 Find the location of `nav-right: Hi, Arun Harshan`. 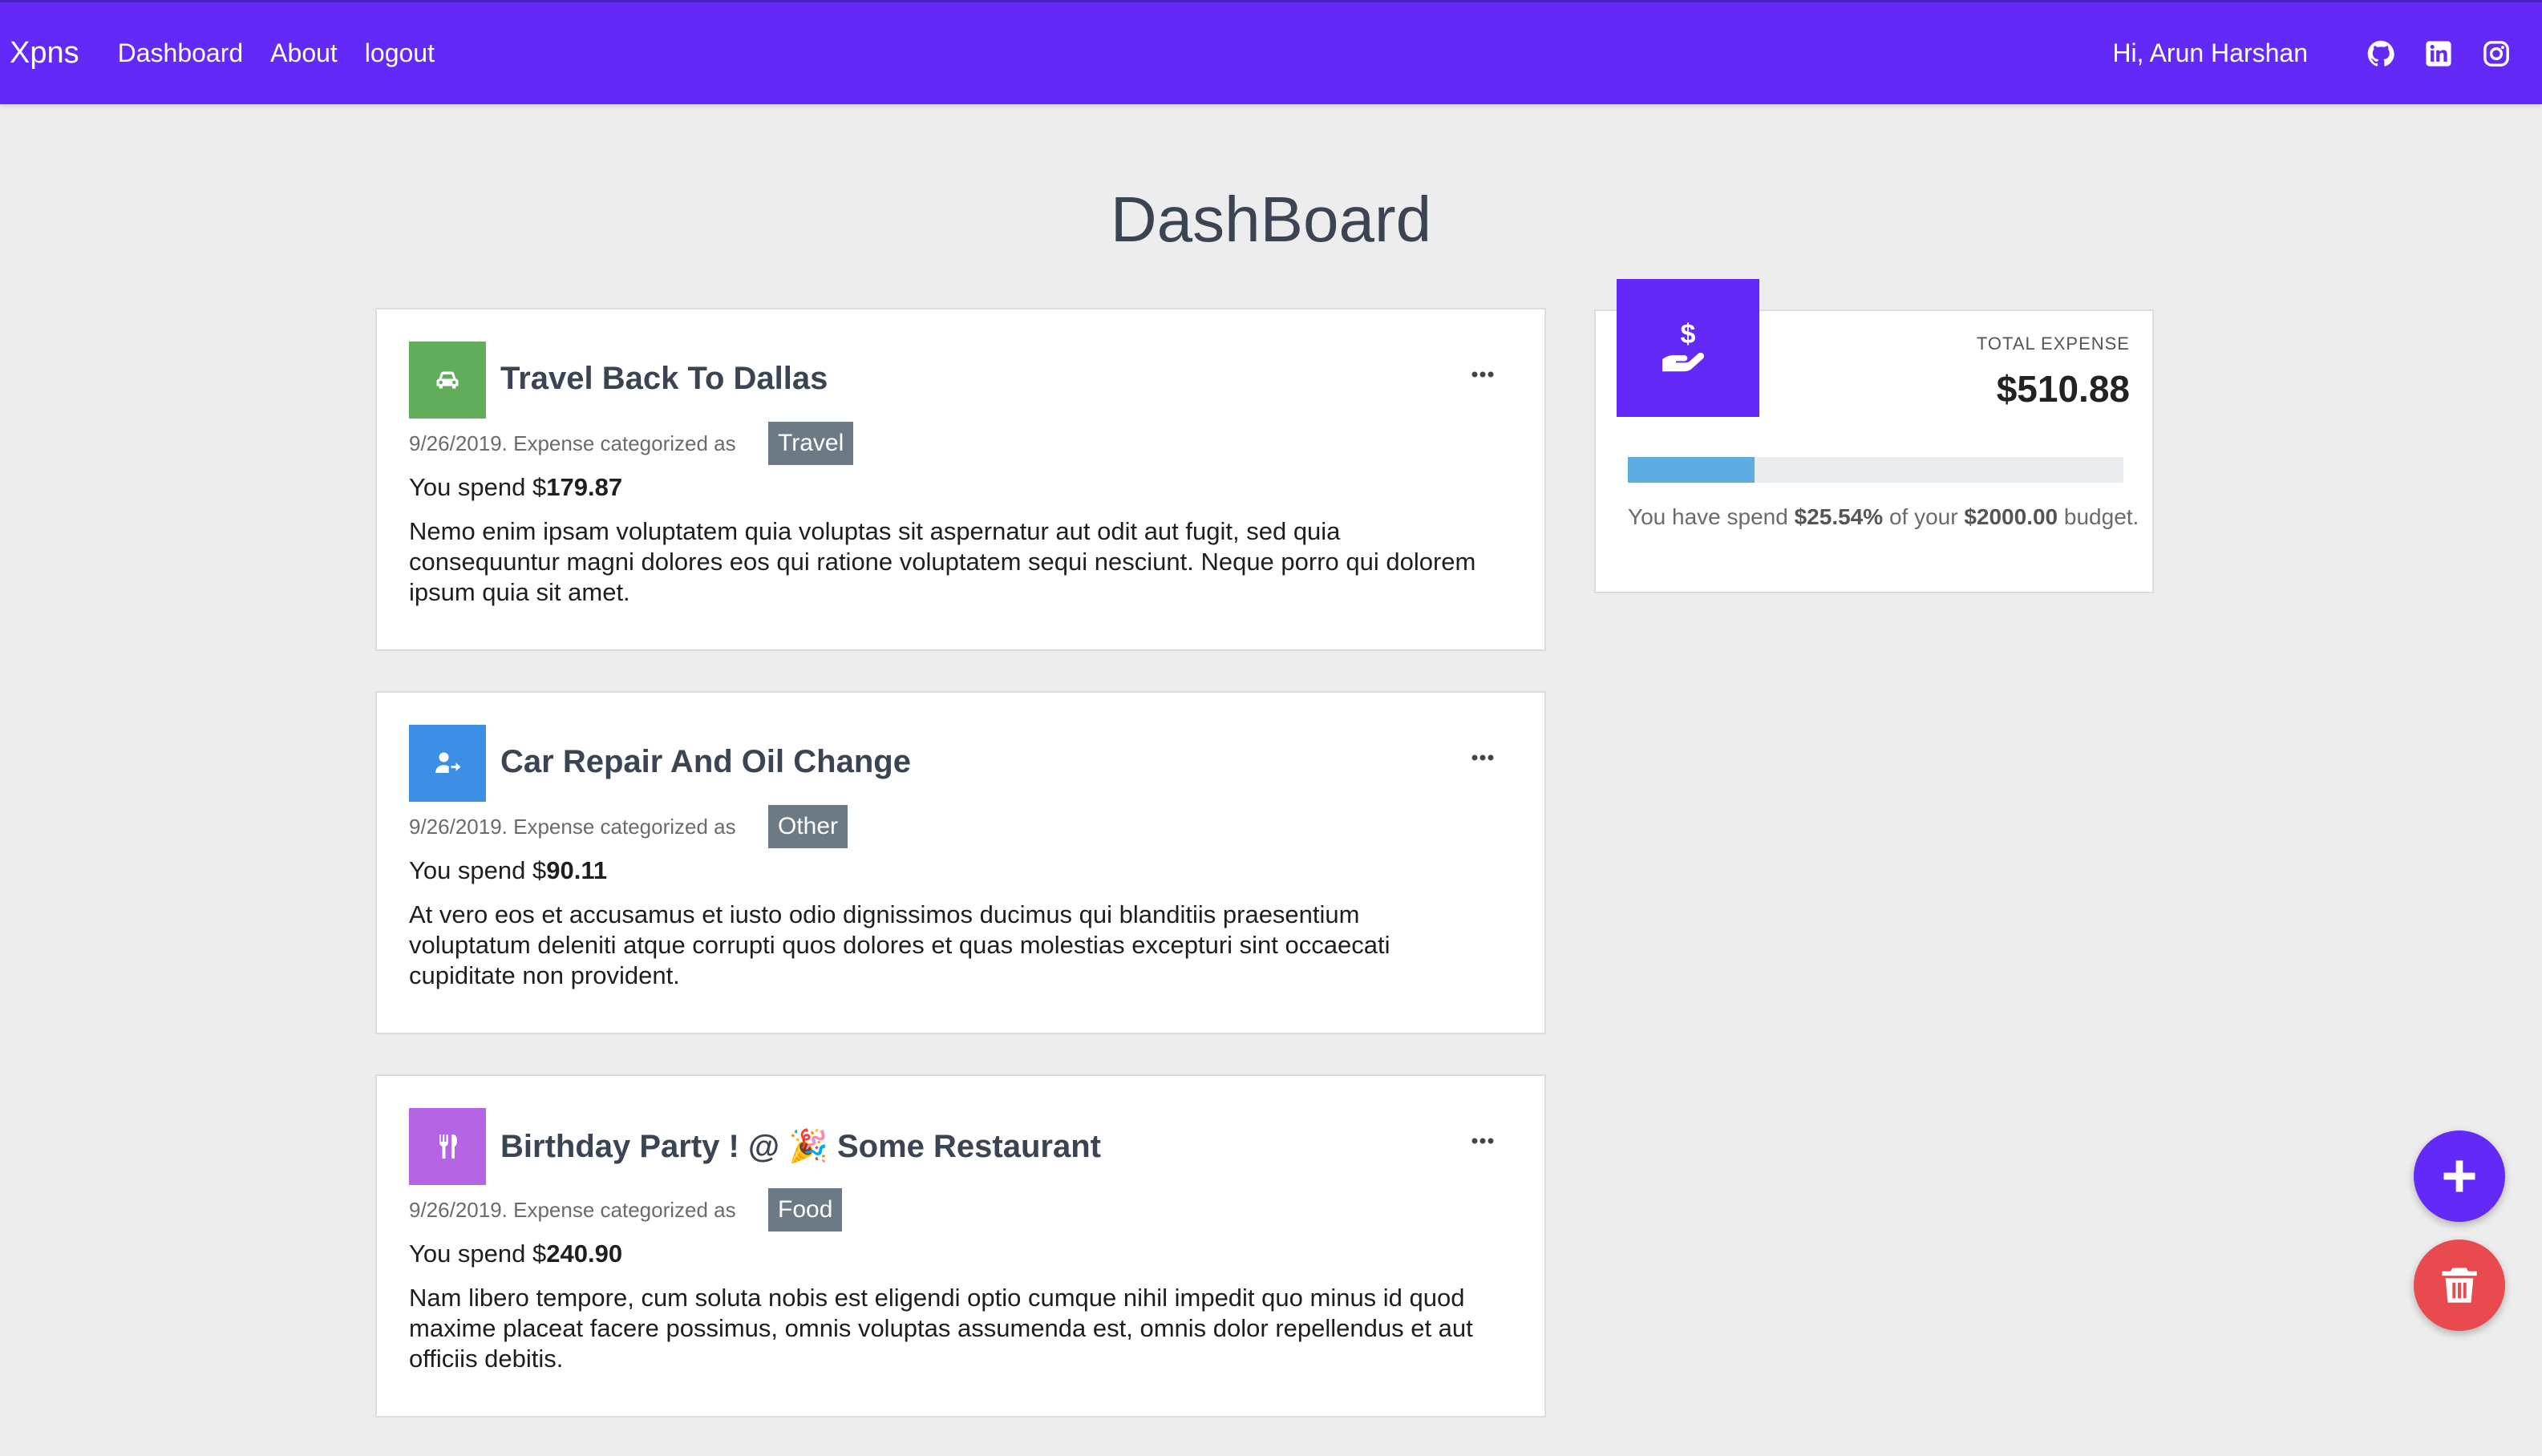

nav-right: Hi, Arun Harshan is located at coordinates (2311, 53).